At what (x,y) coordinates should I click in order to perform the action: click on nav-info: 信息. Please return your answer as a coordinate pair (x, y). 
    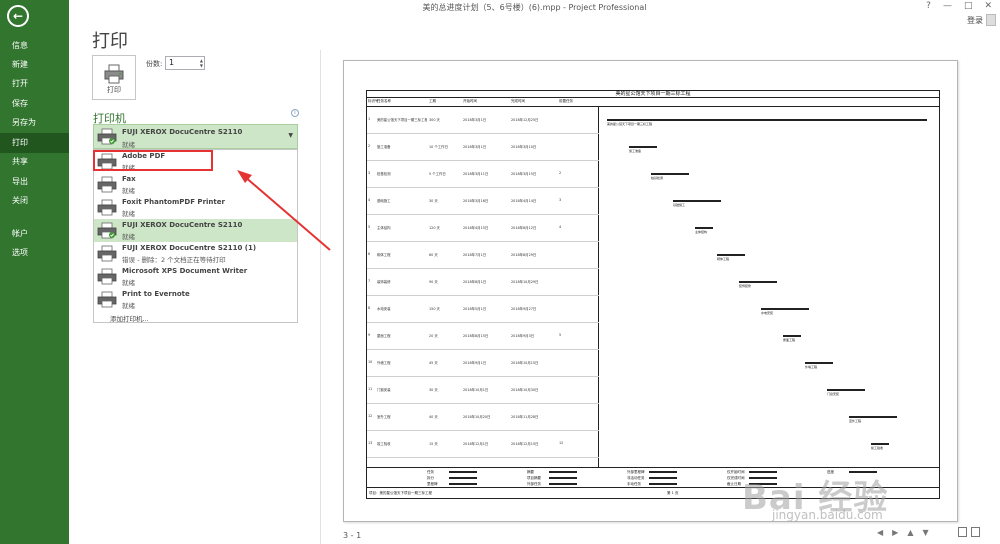
    Looking at the image, I should click on (34, 46).